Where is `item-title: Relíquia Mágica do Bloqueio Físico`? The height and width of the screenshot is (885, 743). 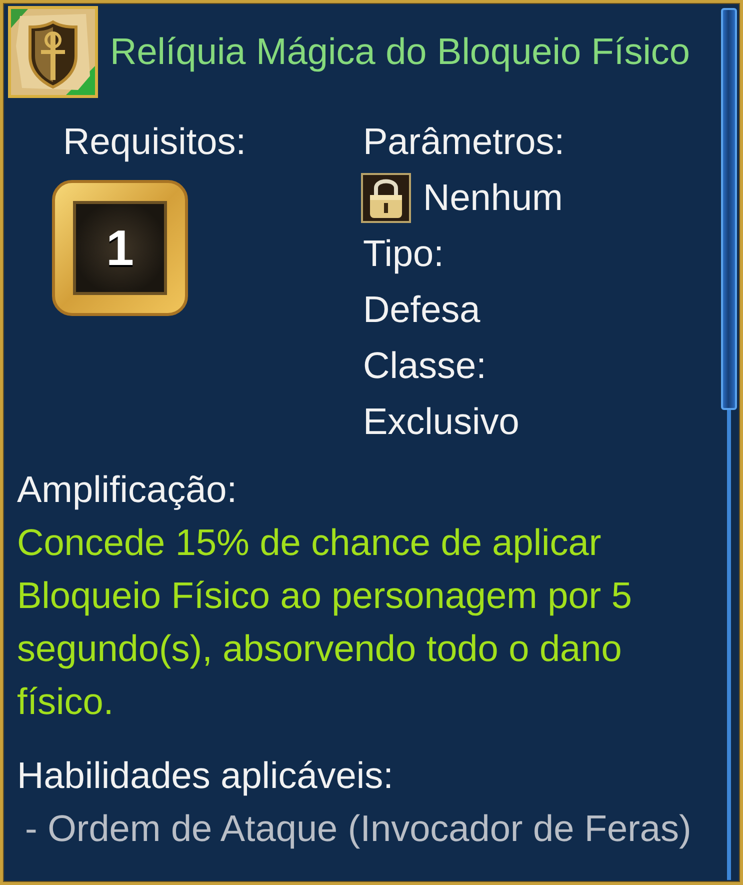
item-title: Relíquia Mágica do Bloqueio Físico is located at coordinates (400, 51).